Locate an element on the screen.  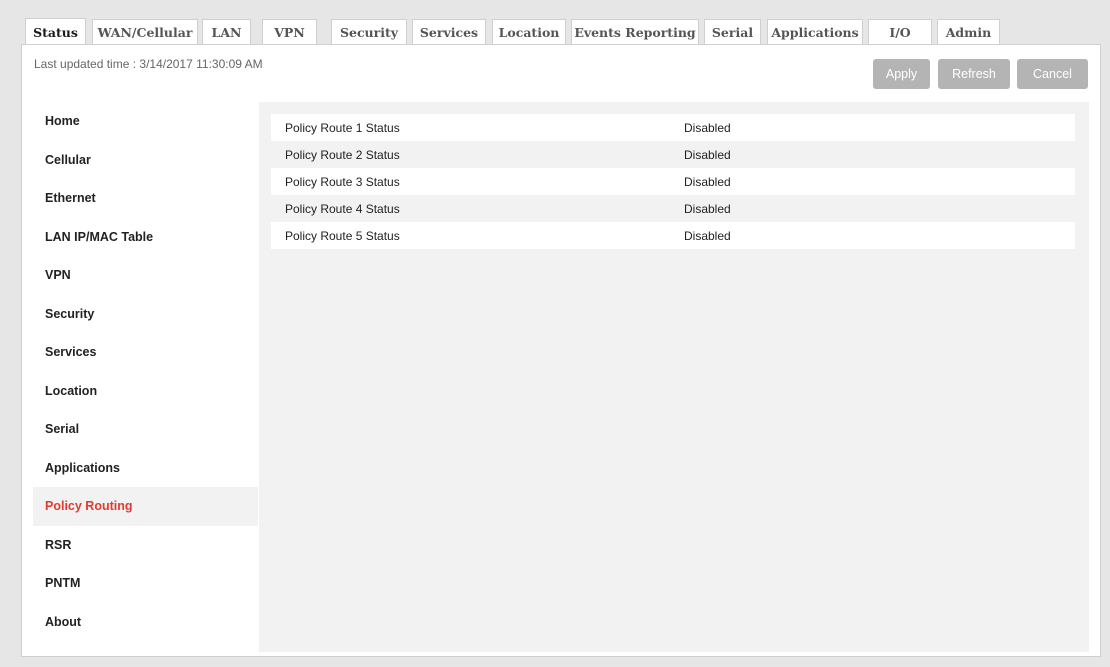
sidebar-item-ethernet: Ethernet is located at coordinates (145, 198).